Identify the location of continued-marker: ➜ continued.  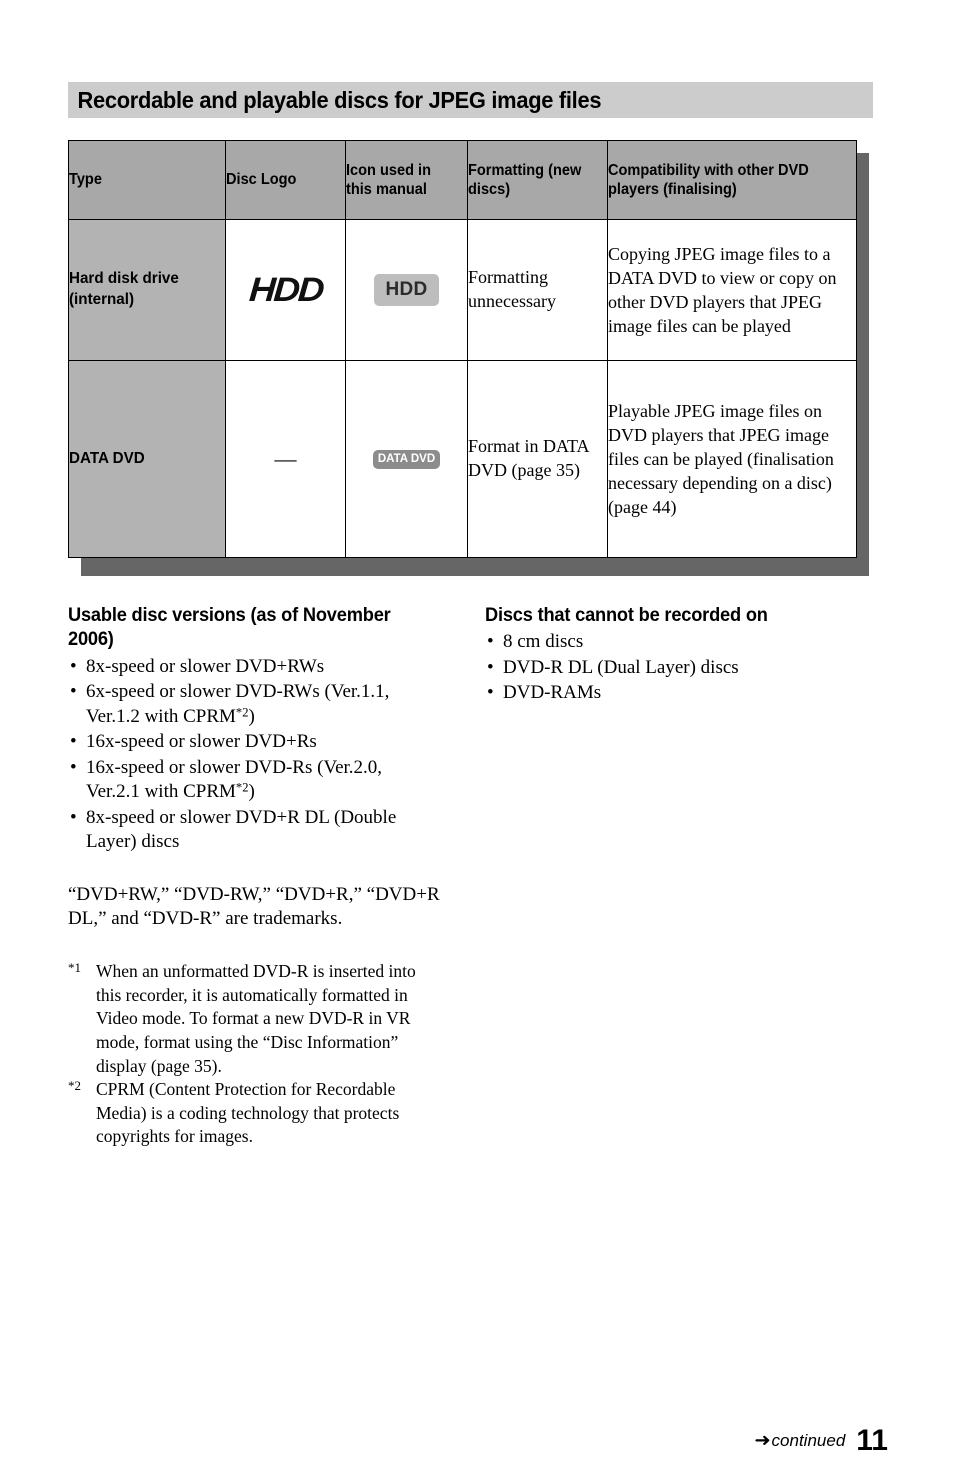
(800, 1443).